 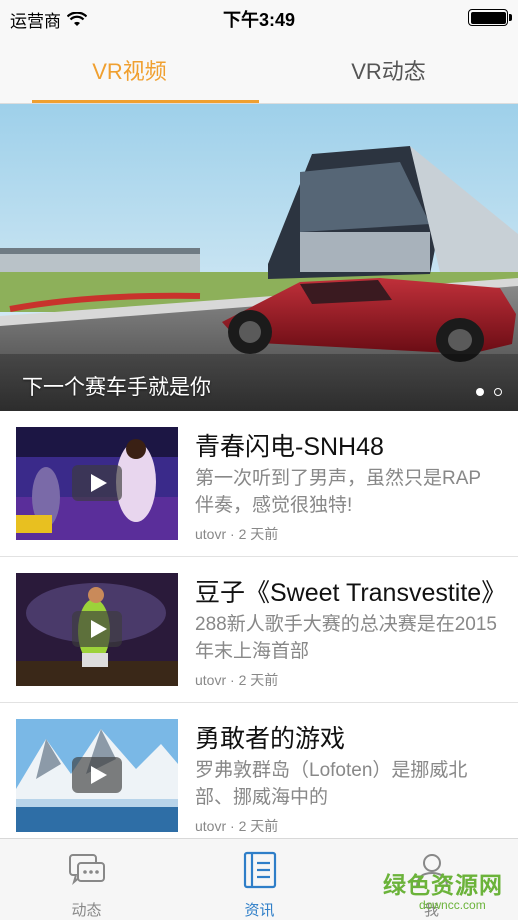 I want to click on watermark-text: 绿色资源网, so click(x=443, y=885).